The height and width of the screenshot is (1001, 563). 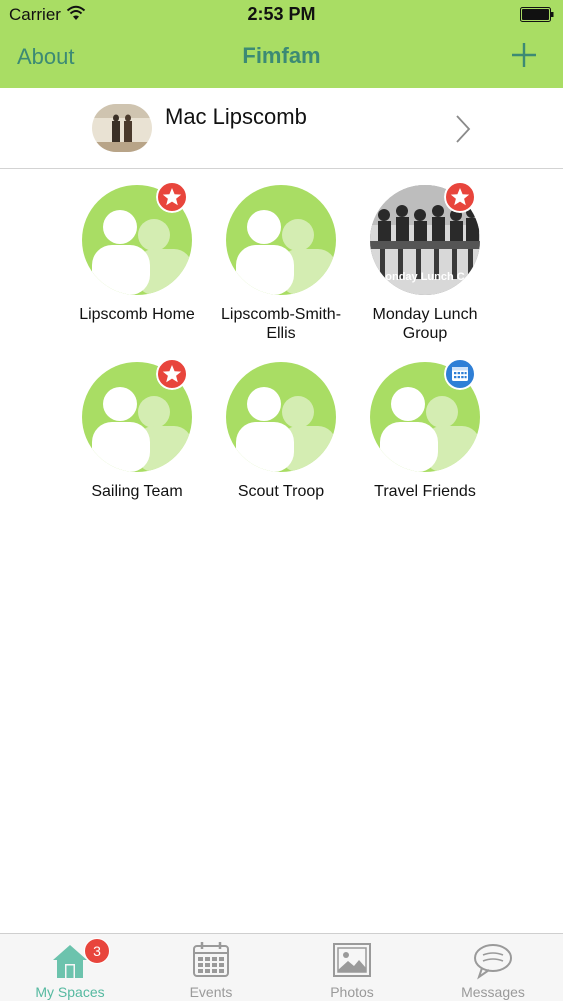 I want to click on space-label: Lipscomb-Smith-Ellis, so click(x=281, y=324).